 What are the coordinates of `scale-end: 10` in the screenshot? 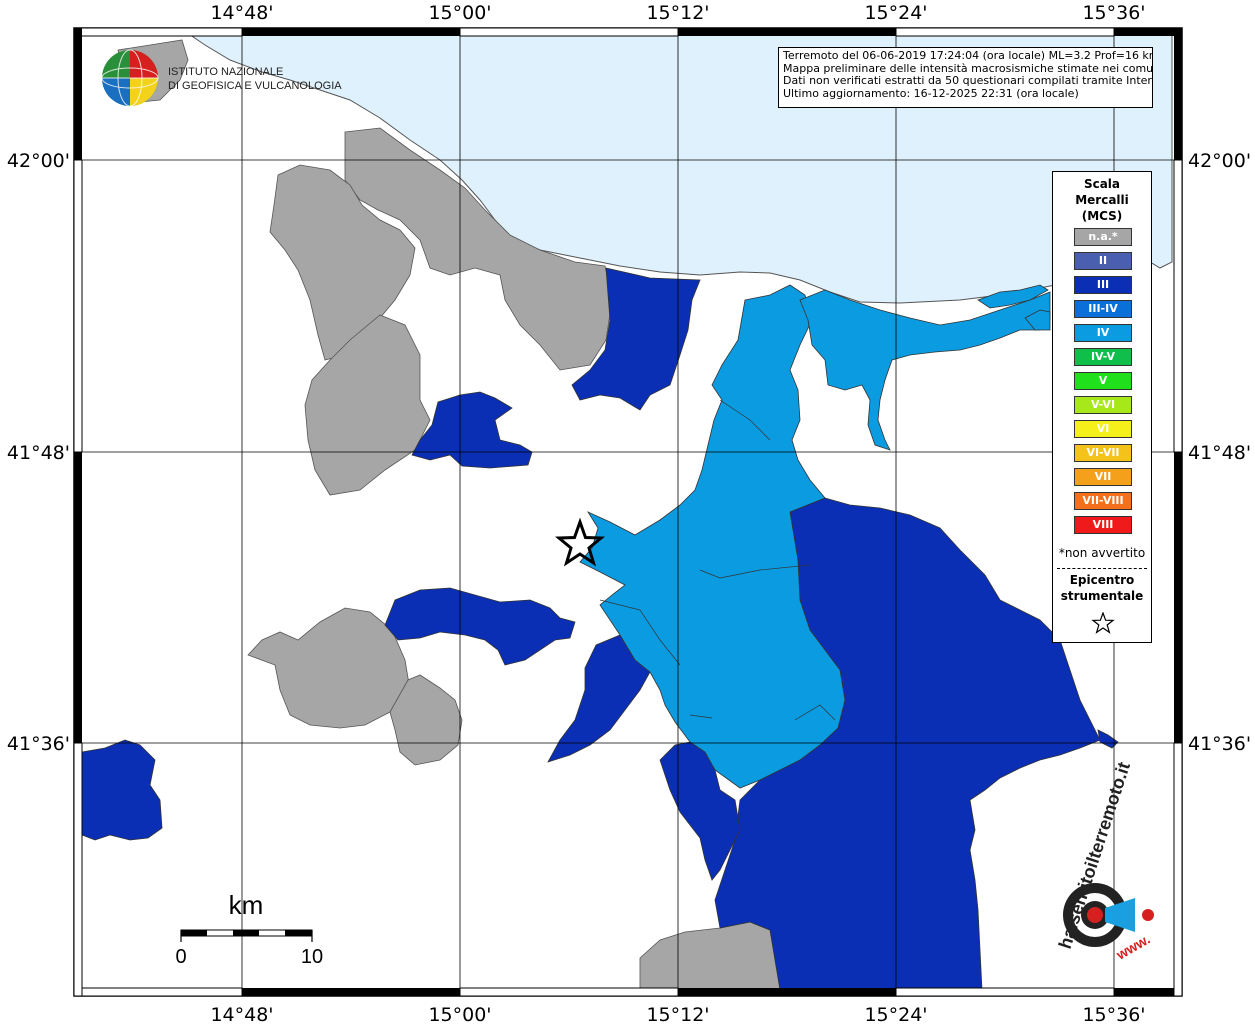 It's located at (312, 957).